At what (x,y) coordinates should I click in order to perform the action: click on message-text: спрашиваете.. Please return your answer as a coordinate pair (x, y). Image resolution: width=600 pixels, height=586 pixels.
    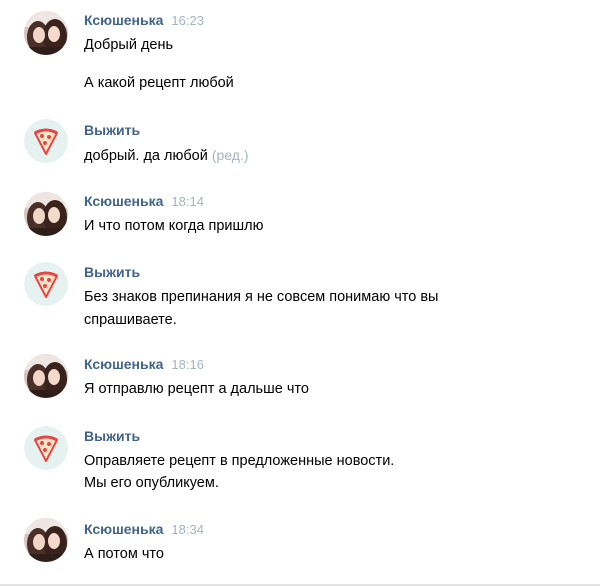
    Looking at the image, I should click on (130, 320).